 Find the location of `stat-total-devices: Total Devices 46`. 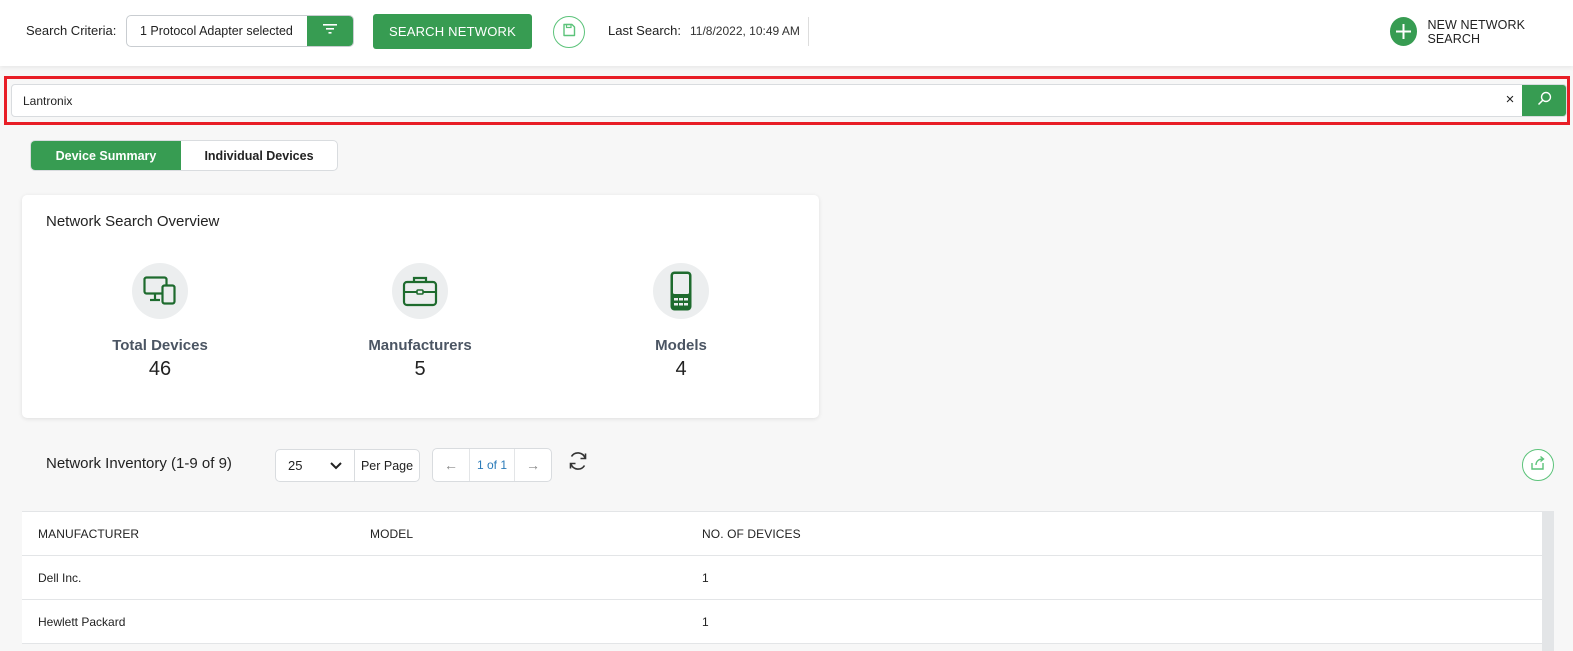

stat-total-devices: Total Devices 46 is located at coordinates (160, 322).